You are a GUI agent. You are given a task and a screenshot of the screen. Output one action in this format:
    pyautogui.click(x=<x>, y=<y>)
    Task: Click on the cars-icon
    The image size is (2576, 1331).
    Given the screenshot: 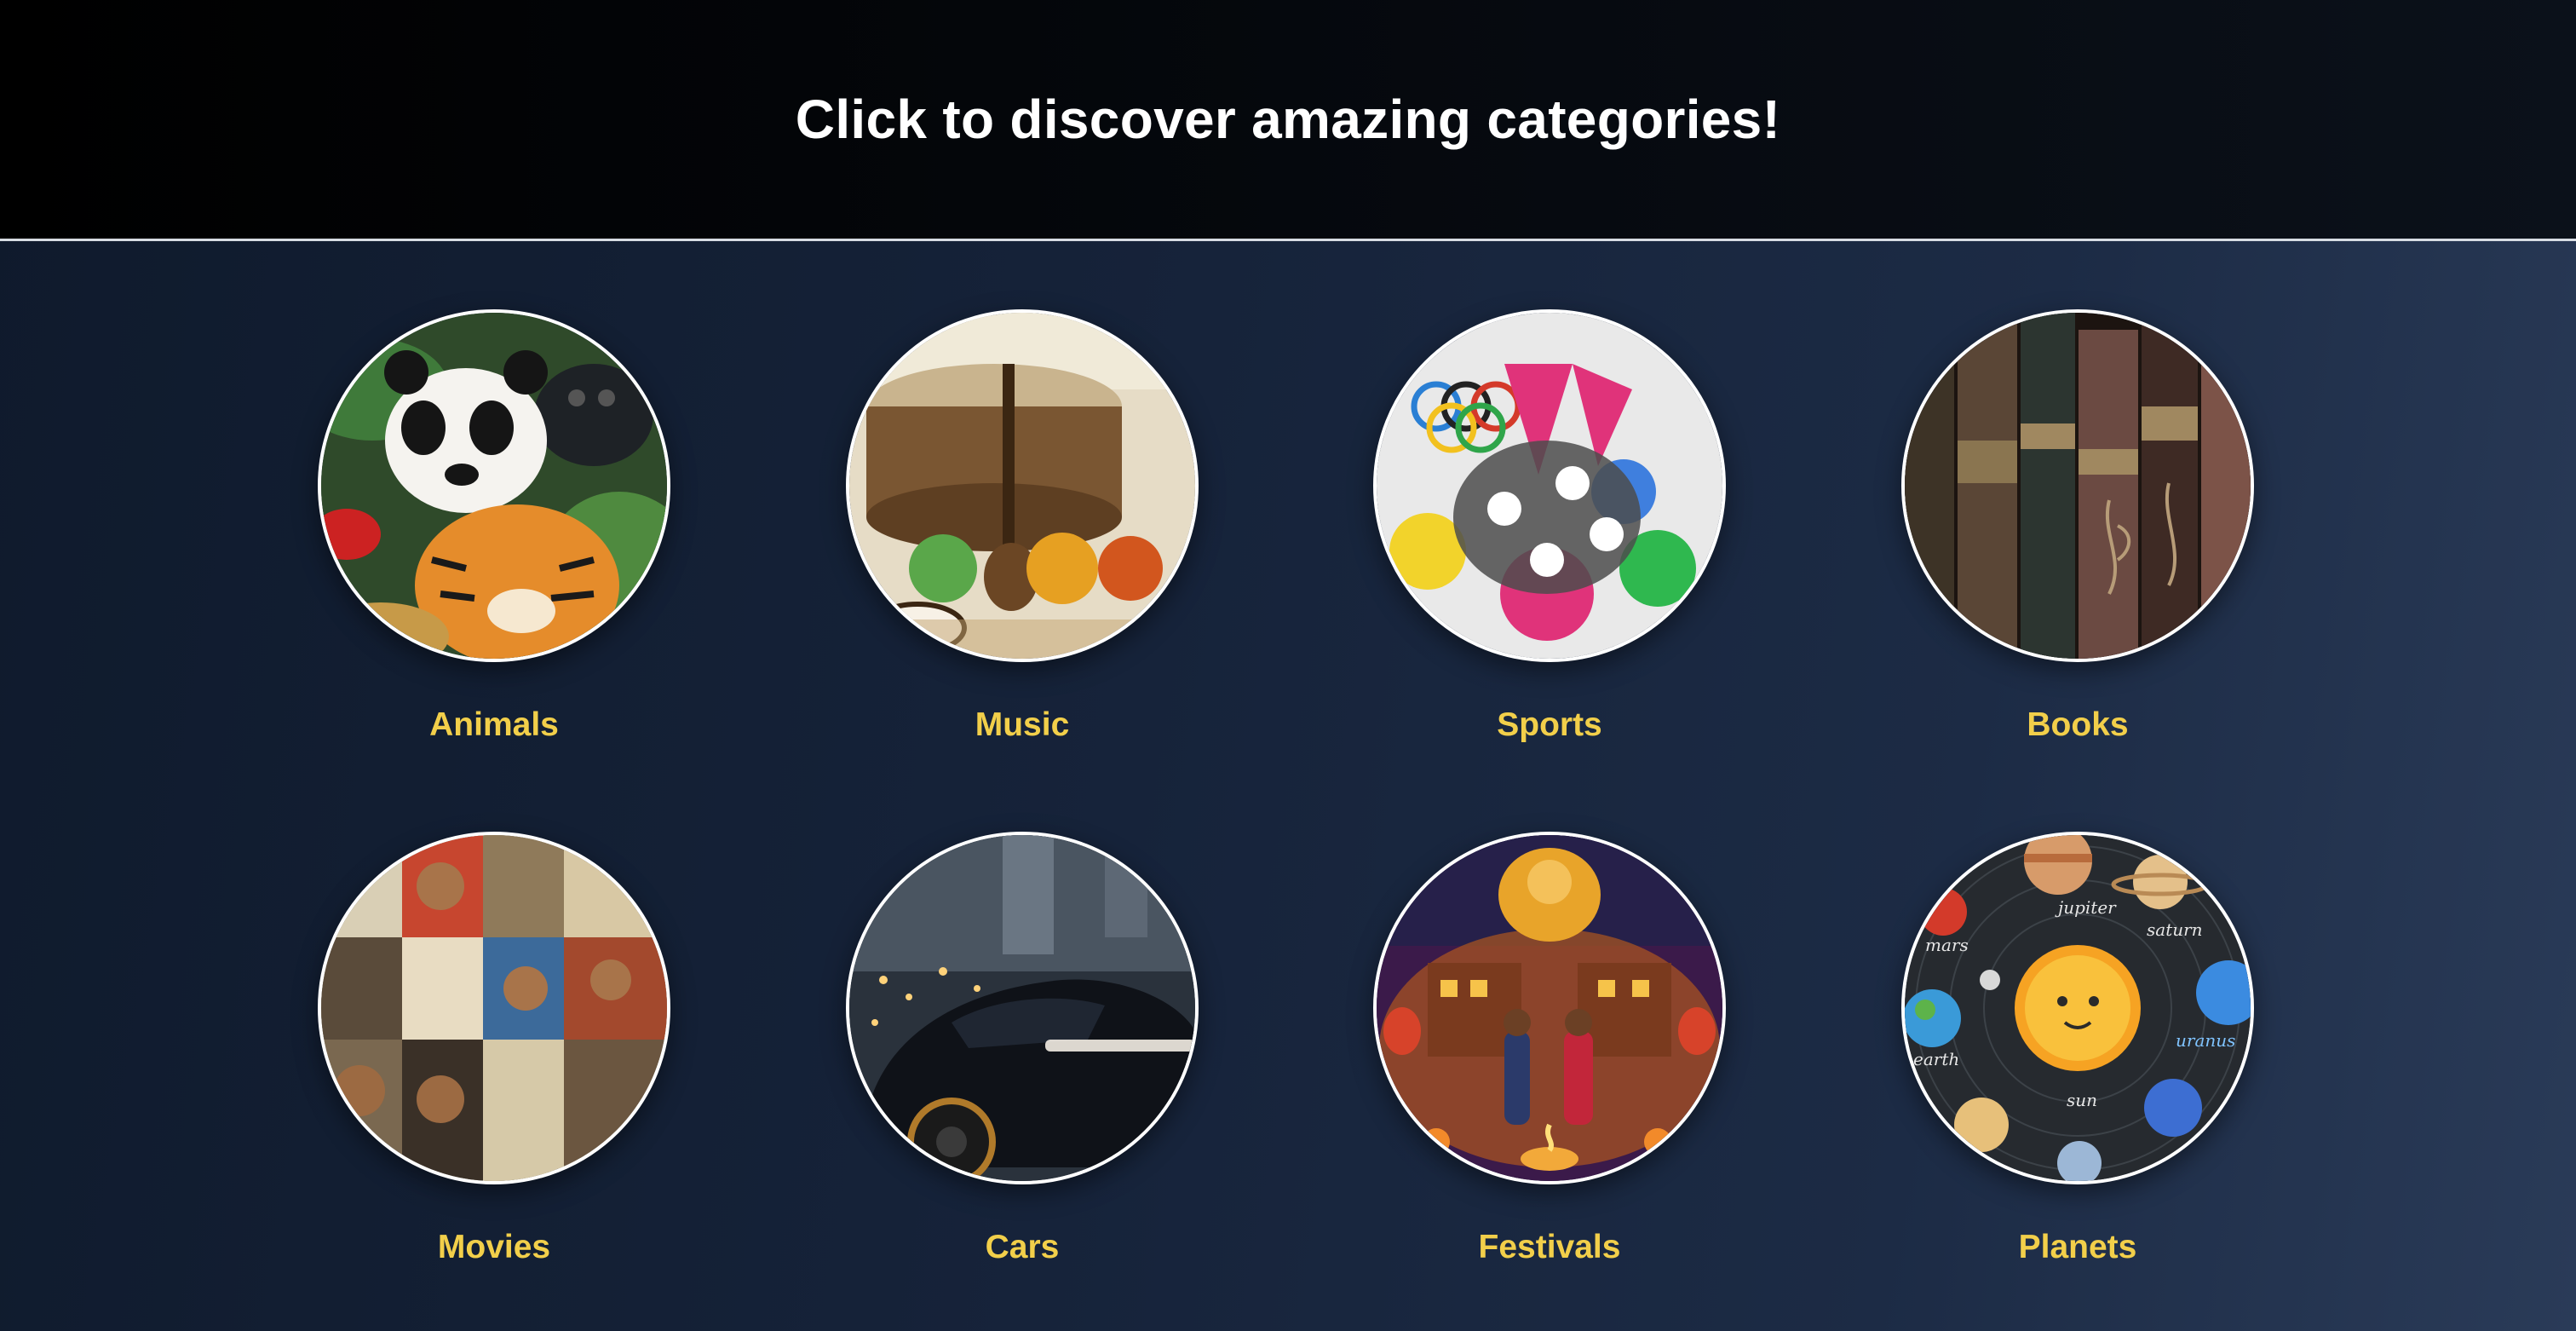 What is the action you would take?
    pyautogui.click(x=1022, y=1008)
    